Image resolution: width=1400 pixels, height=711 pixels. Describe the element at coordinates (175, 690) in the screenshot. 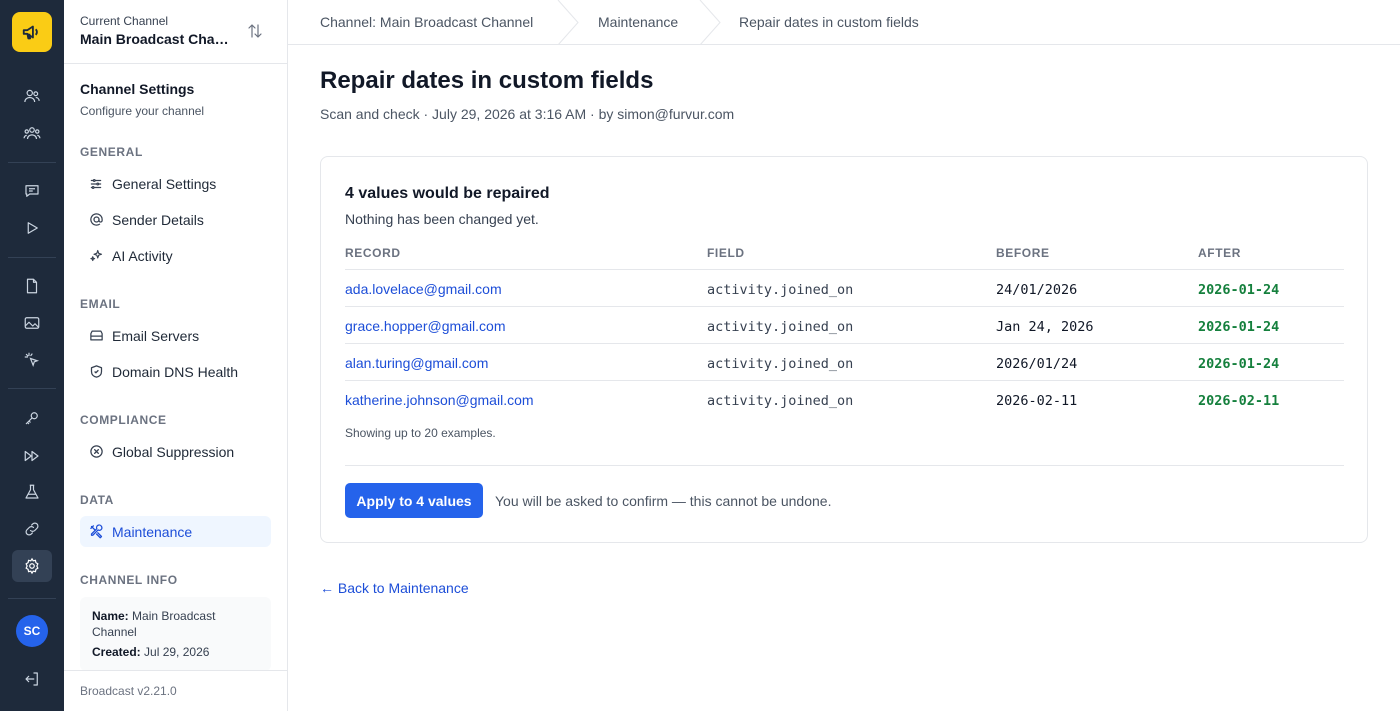

I see `app-version: Broadcast v2.21.0` at that location.